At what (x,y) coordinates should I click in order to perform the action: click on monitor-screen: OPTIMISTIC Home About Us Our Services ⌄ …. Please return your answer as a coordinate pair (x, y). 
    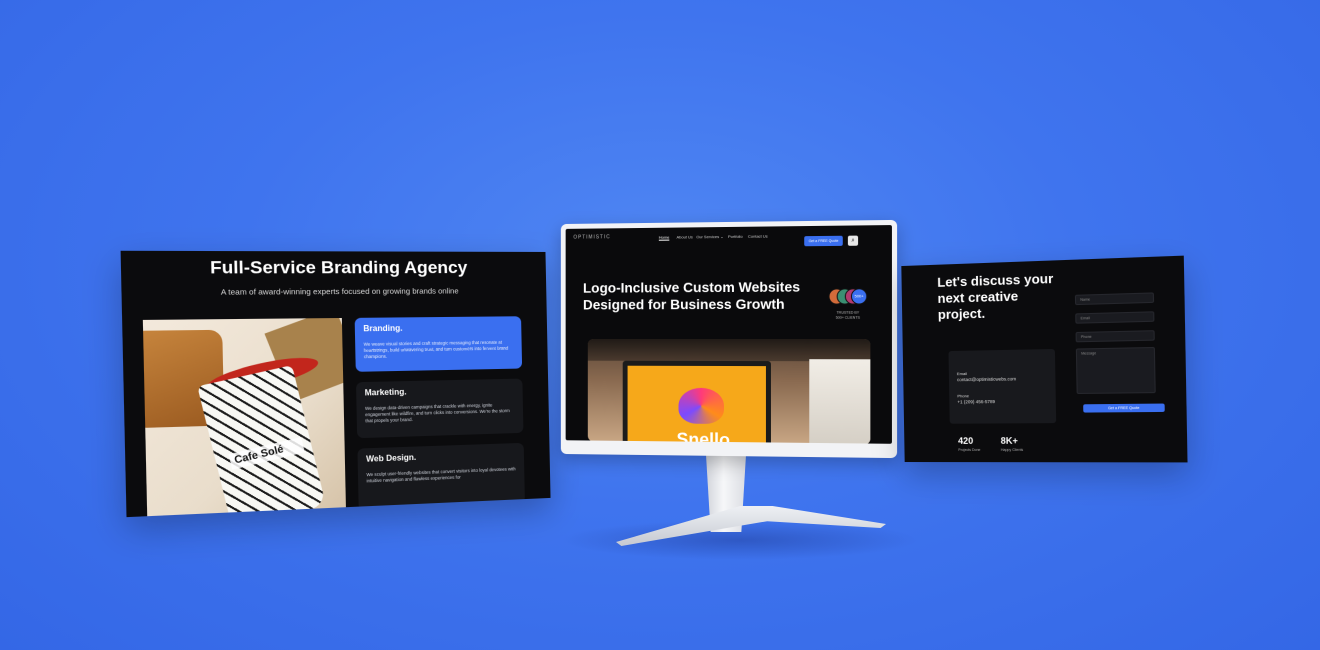
    Looking at the image, I should click on (728, 334).